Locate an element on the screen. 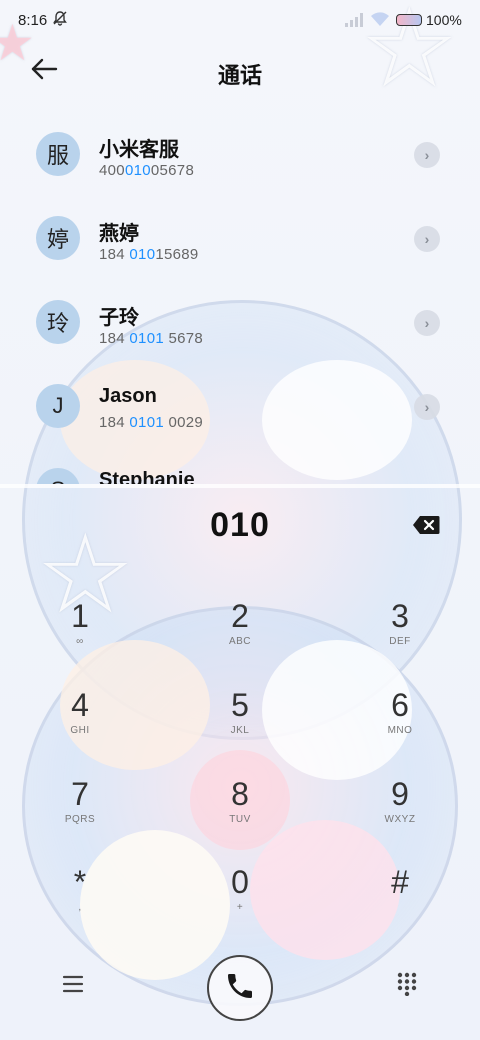 The height and width of the screenshot is (1040, 480). avatar: J is located at coordinates (58, 406).